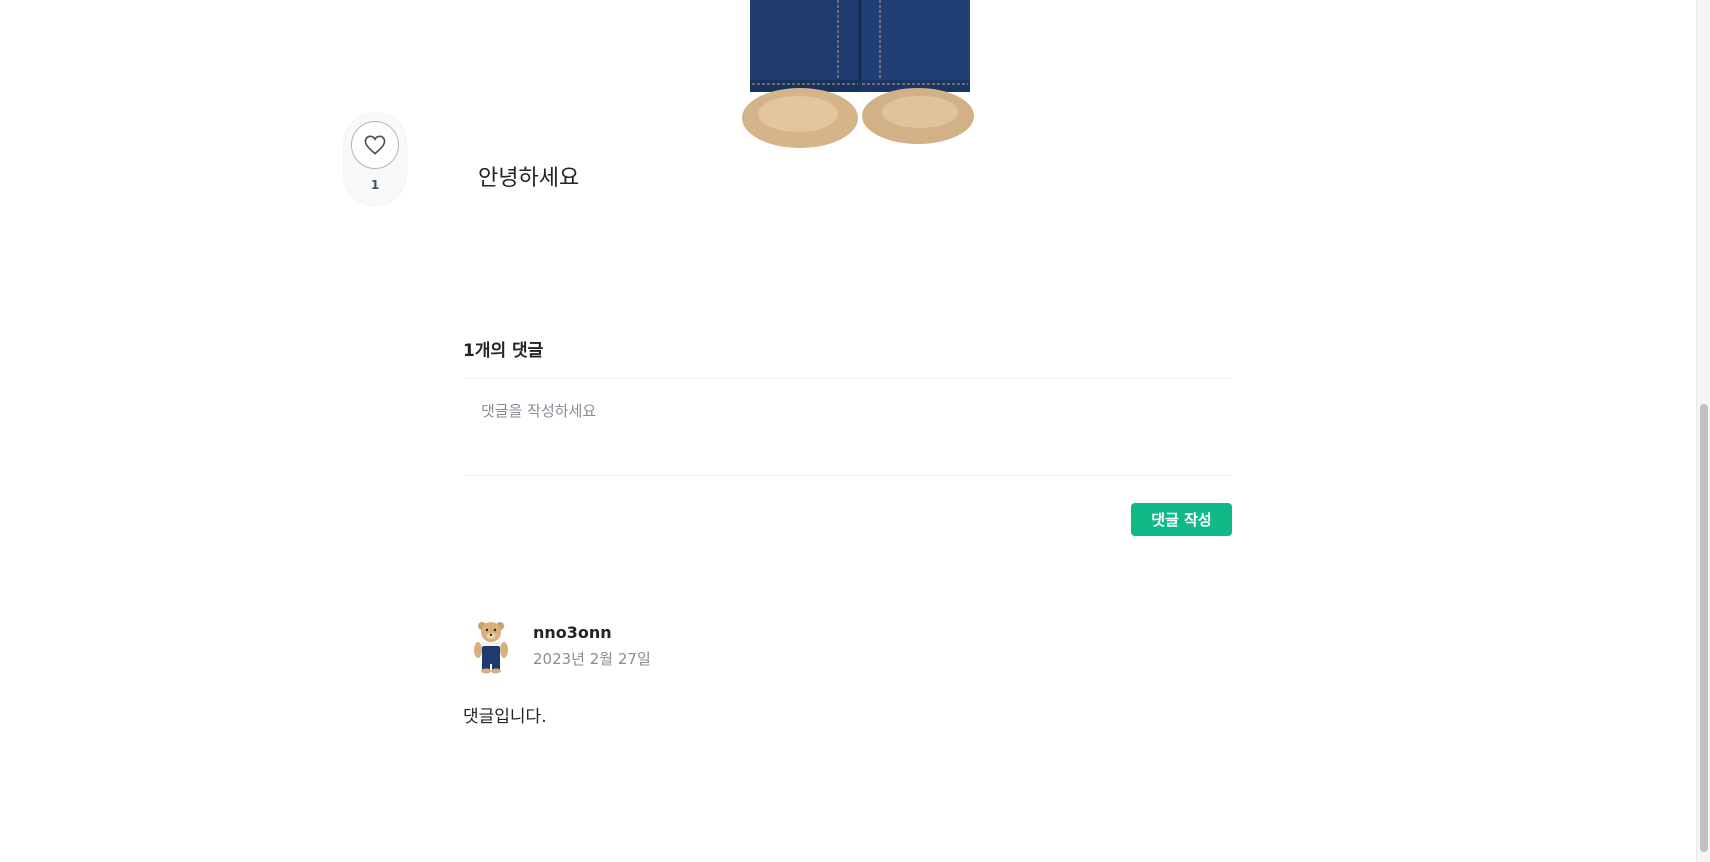 The width and height of the screenshot is (1710, 862). What do you see at coordinates (1704, 628) in the screenshot?
I see `scrollbar-thumb` at bounding box center [1704, 628].